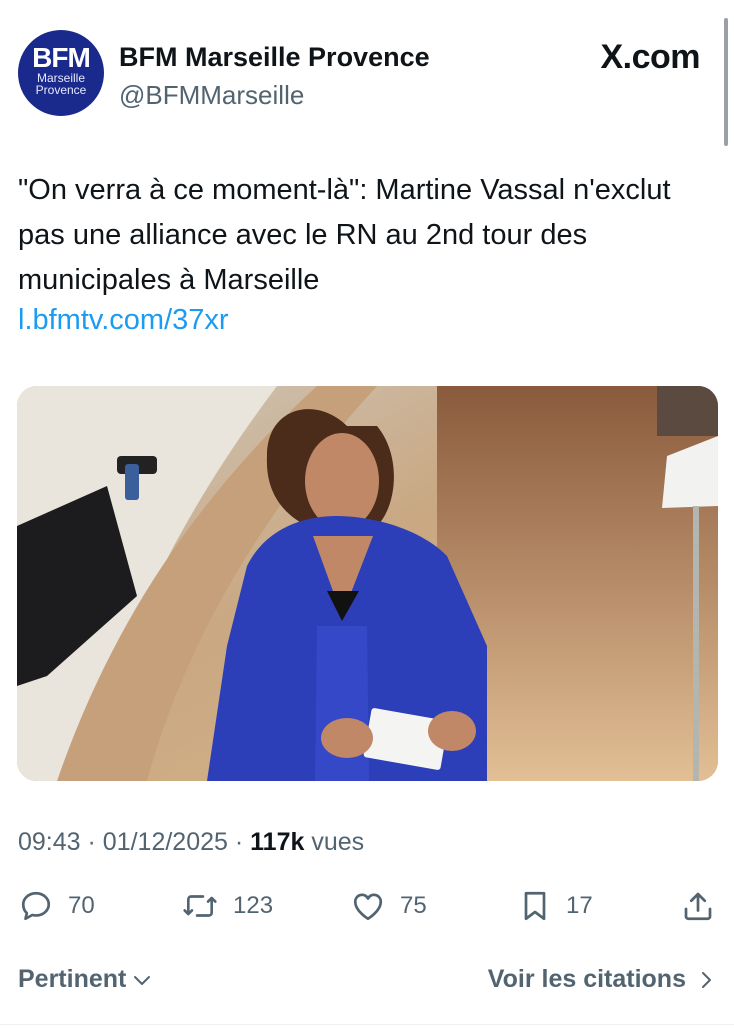 The width and height of the screenshot is (734, 1030). What do you see at coordinates (142, 980) in the screenshot?
I see `chevron-down-icon` at bounding box center [142, 980].